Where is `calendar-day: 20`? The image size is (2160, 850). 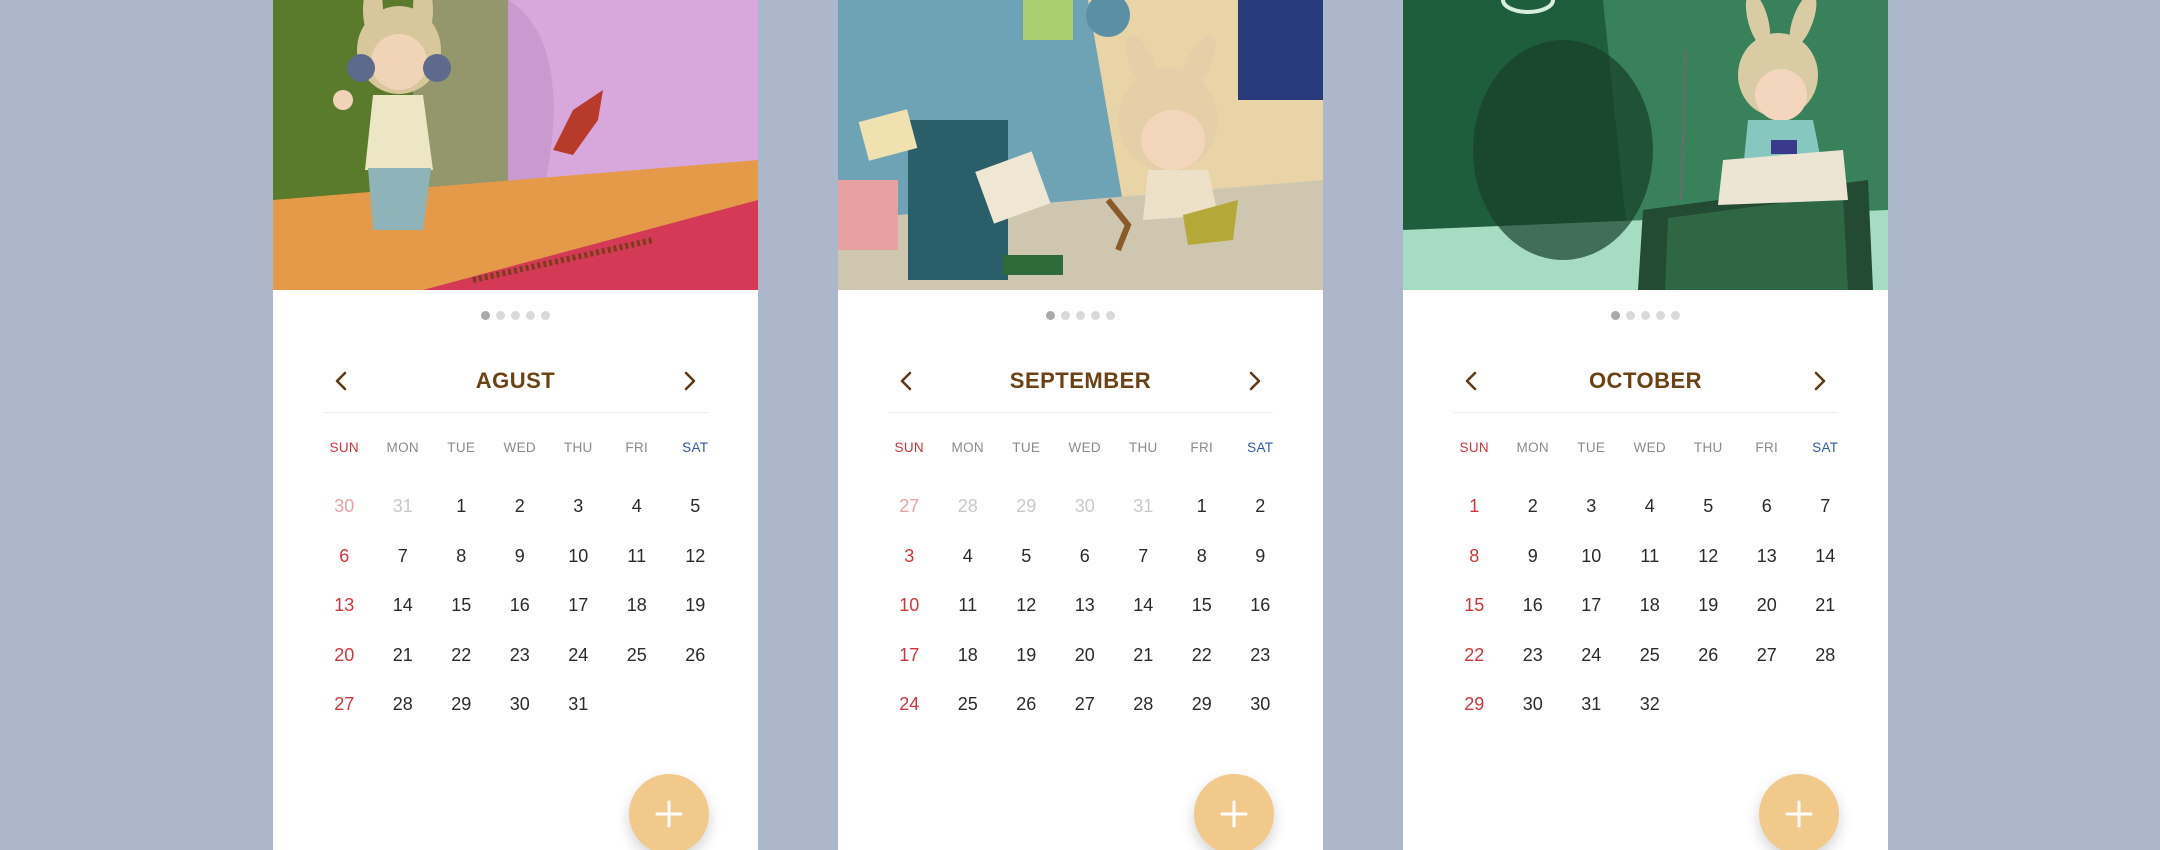
calendar-day: 20 is located at coordinates (1767, 616).